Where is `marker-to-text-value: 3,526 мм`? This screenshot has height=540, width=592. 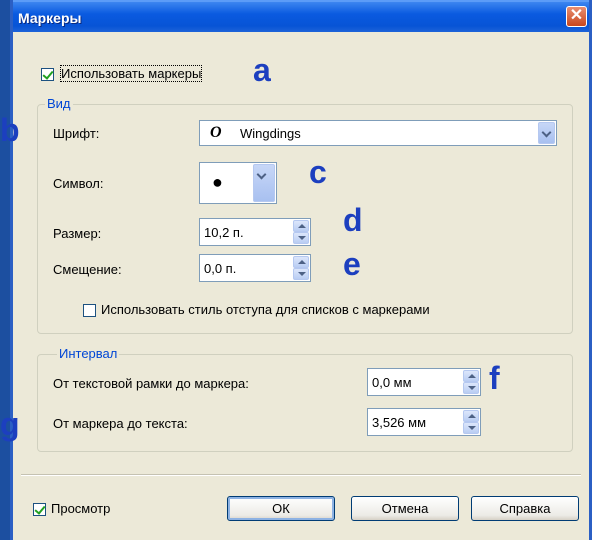
marker-to-text-value: 3,526 мм is located at coordinates (399, 422).